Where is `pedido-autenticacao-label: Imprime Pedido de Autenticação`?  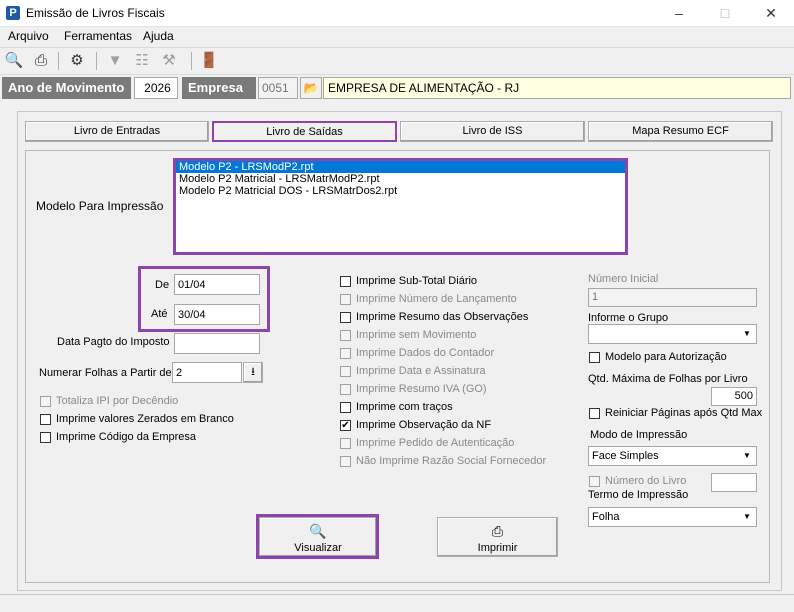
pedido-autenticacao-label: Imprime Pedido de Autenticação is located at coordinates (435, 443).